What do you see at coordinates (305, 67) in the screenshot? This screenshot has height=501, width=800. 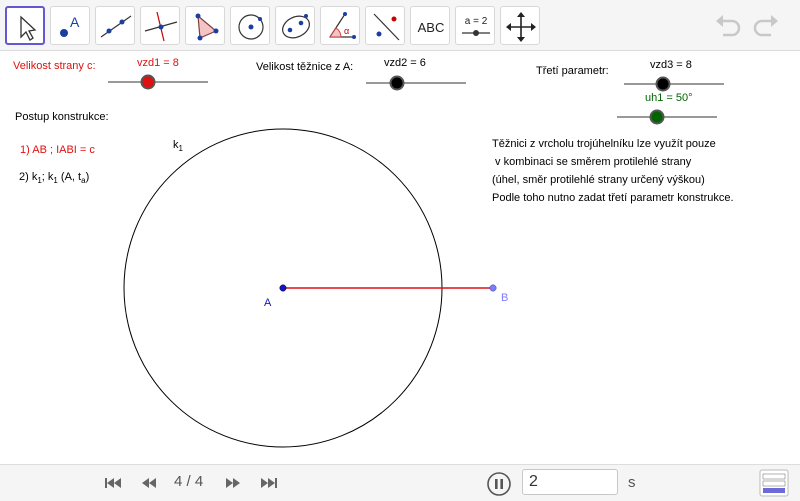 I see `slider-vzd2-caption: Velikost těžnice z A:` at bounding box center [305, 67].